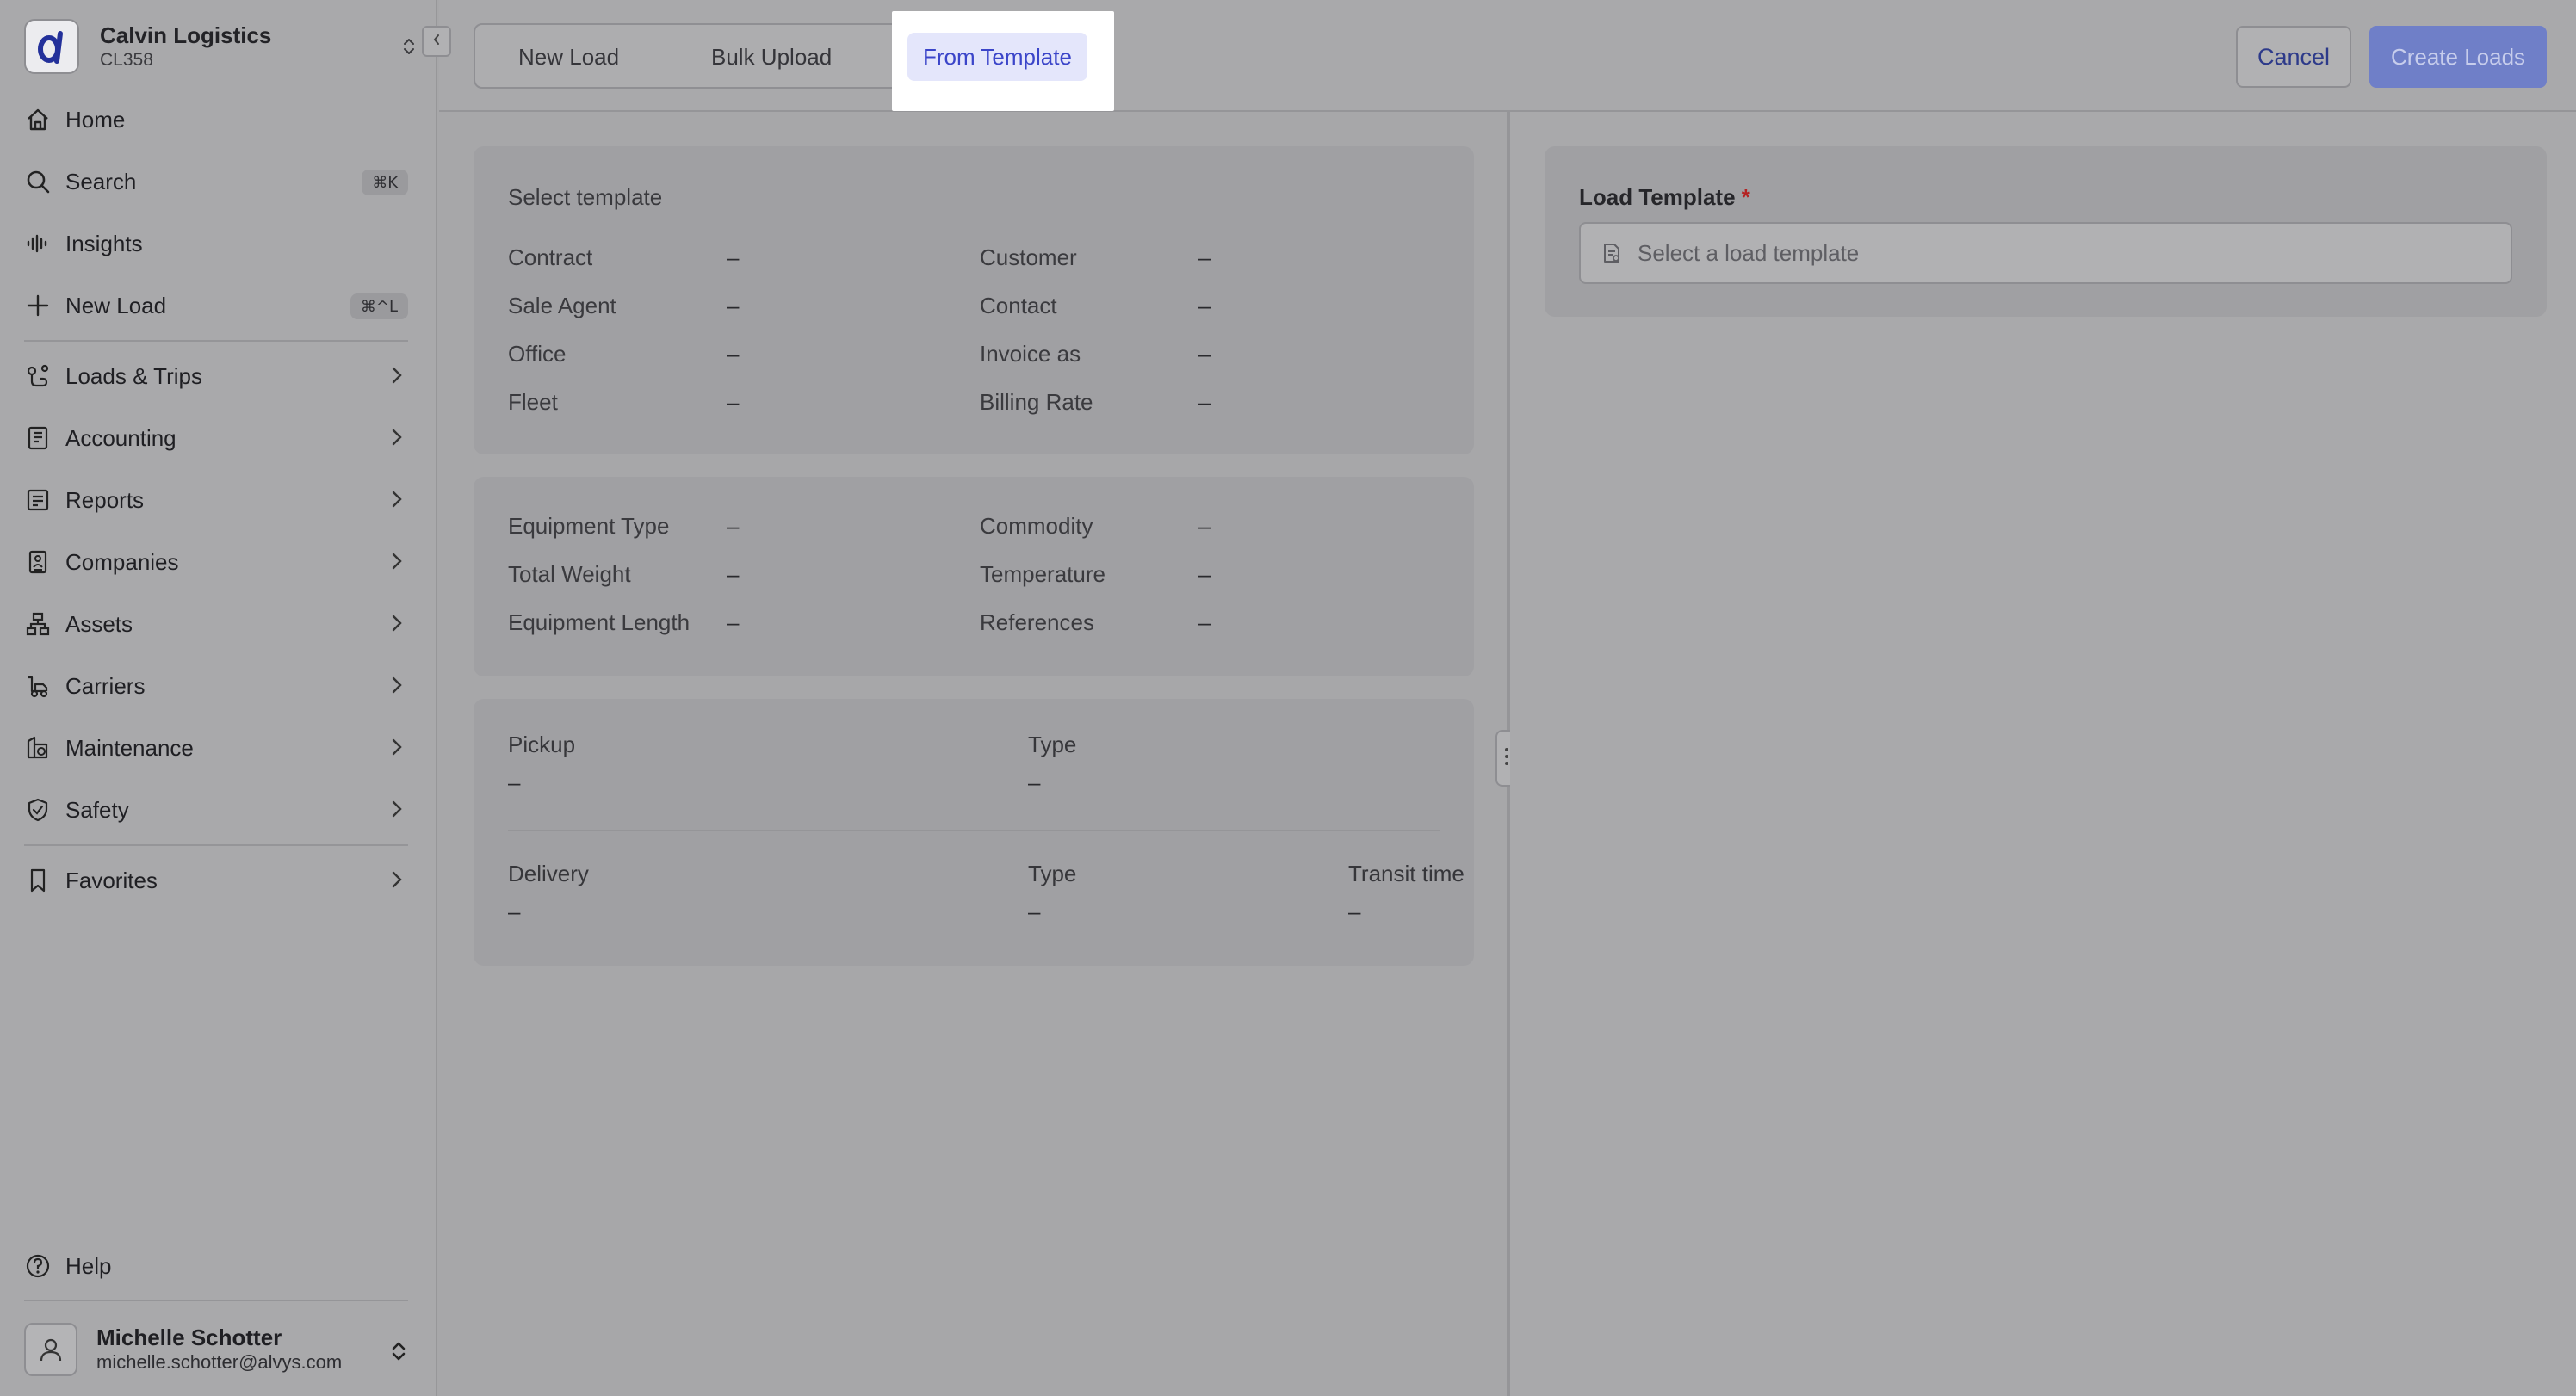 The height and width of the screenshot is (1396, 2576). I want to click on nav-reports: Reports, so click(215, 500).